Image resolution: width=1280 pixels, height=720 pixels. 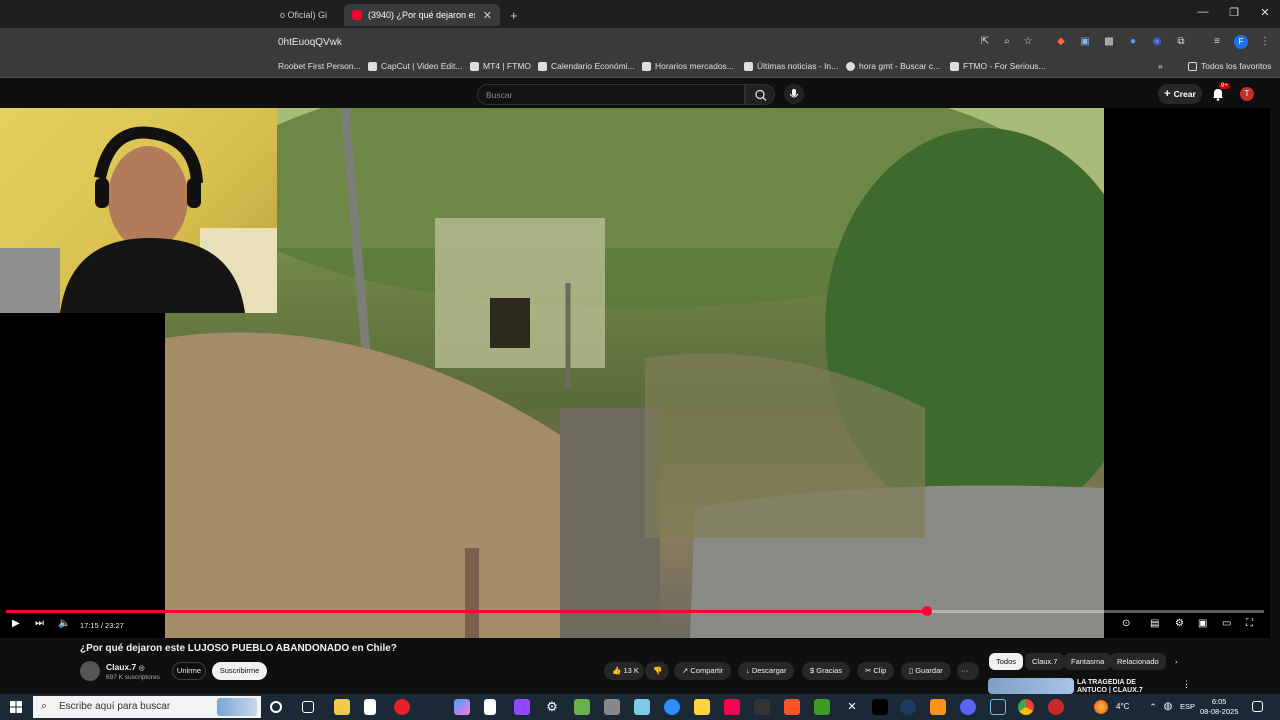 What do you see at coordinates (1007, 42) in the screenshot?
I see `zoom-icon: ⌕` at bounding box center [1007, 42].